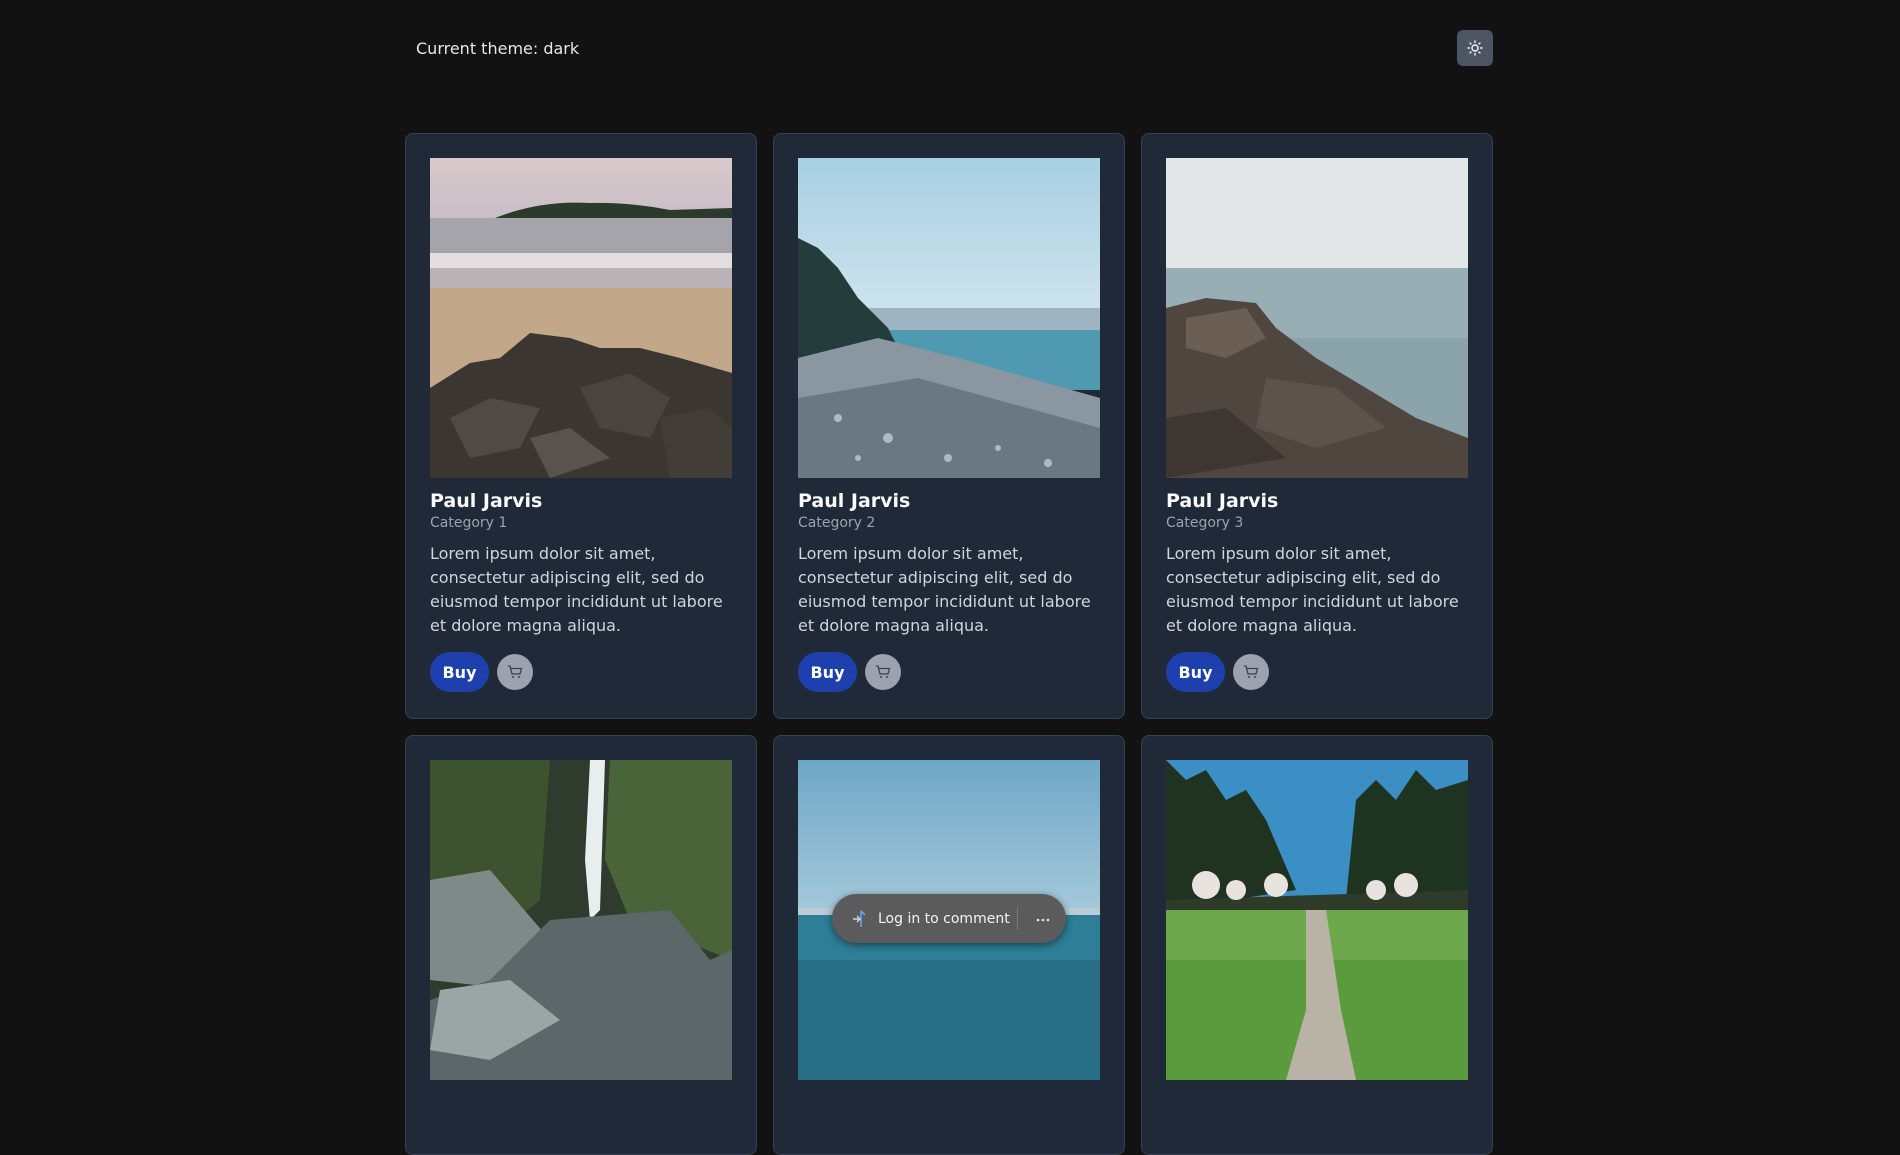 This screenshot has width=1900, height=1155. What do you see at coordinates (1317, 920) in the screenshot?
I see `forest-path-photo` at bounding box center [1317, 920].